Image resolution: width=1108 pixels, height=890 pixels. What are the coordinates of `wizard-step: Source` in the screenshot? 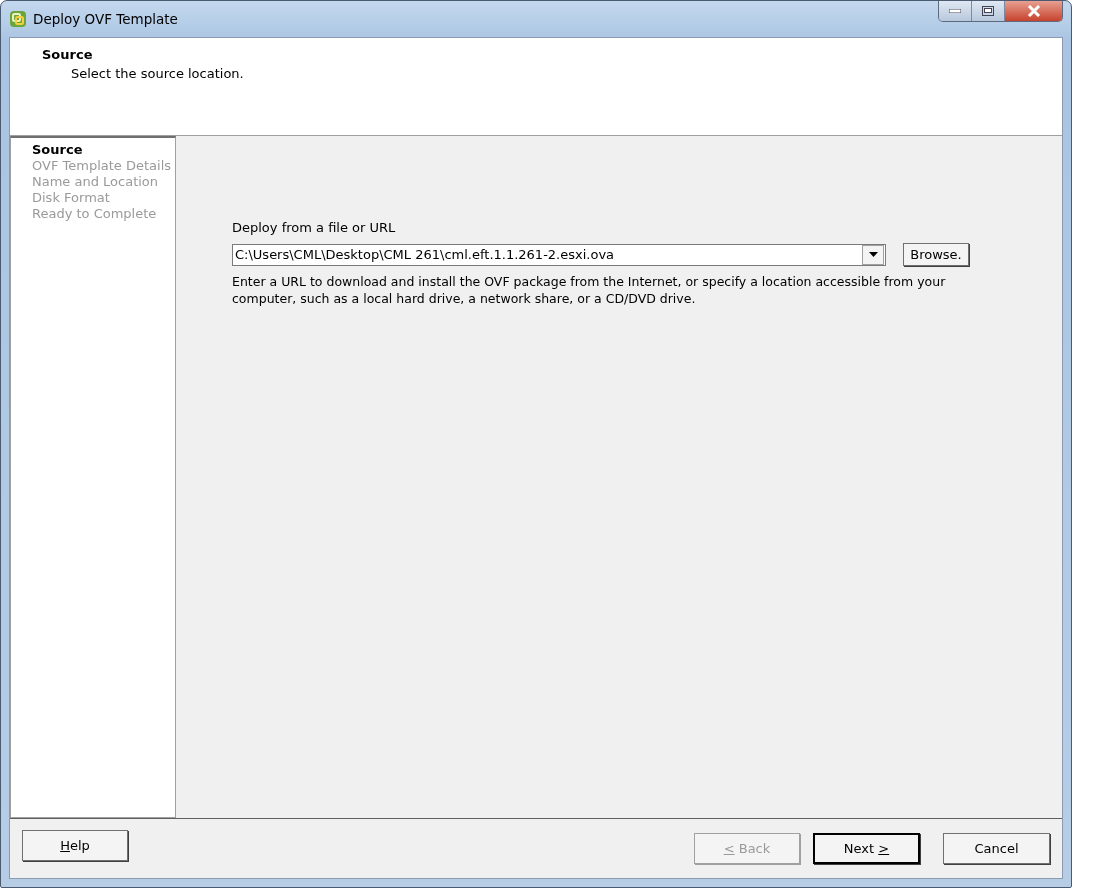 It's located at (103, 150).